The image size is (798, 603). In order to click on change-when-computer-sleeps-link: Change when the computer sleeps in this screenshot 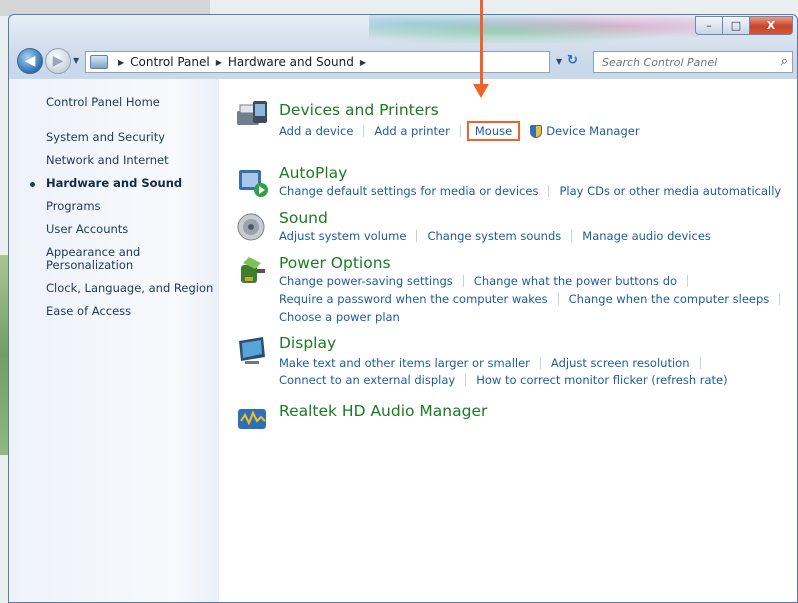, I will do `click(669, 299)`.